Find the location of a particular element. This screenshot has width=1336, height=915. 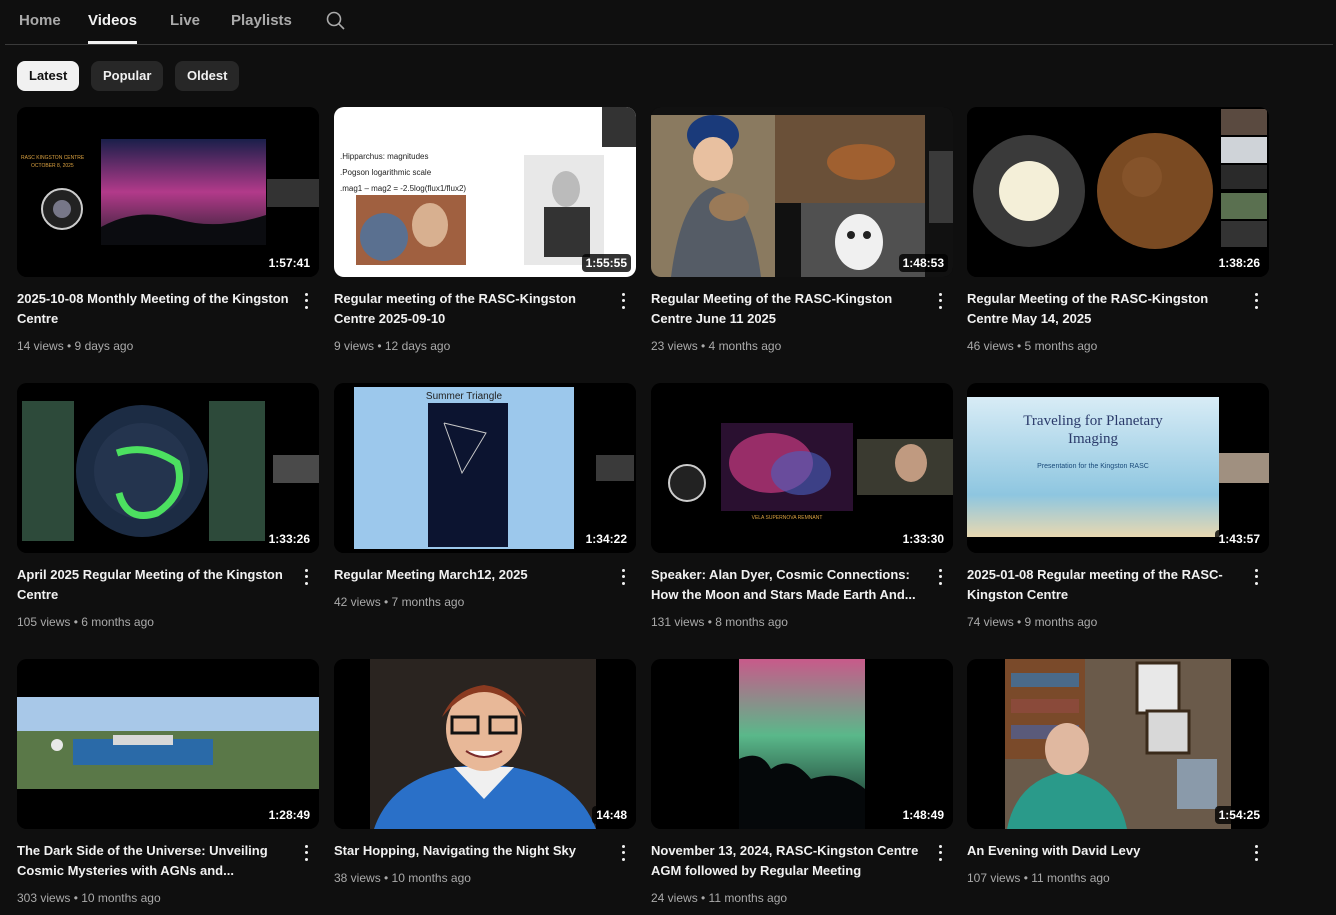

video-meta: 74 views • 9 months ago is located at coordinates (1032, 622).